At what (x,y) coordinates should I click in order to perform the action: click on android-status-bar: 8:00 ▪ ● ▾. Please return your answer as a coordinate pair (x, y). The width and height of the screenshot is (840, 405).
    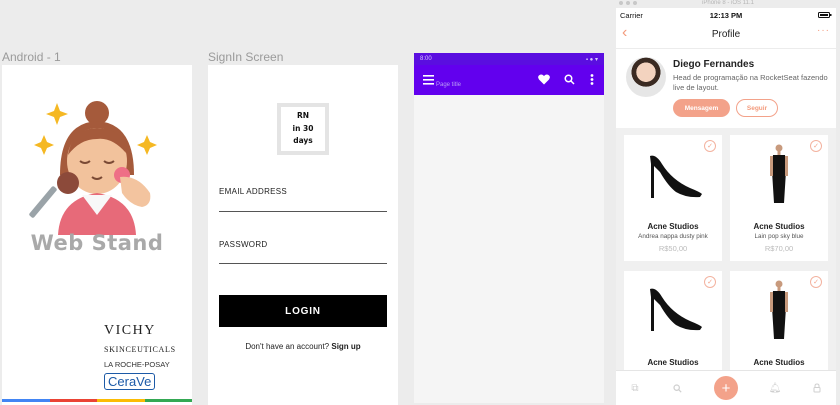
    Looking at the image, I should click on (509, 59).